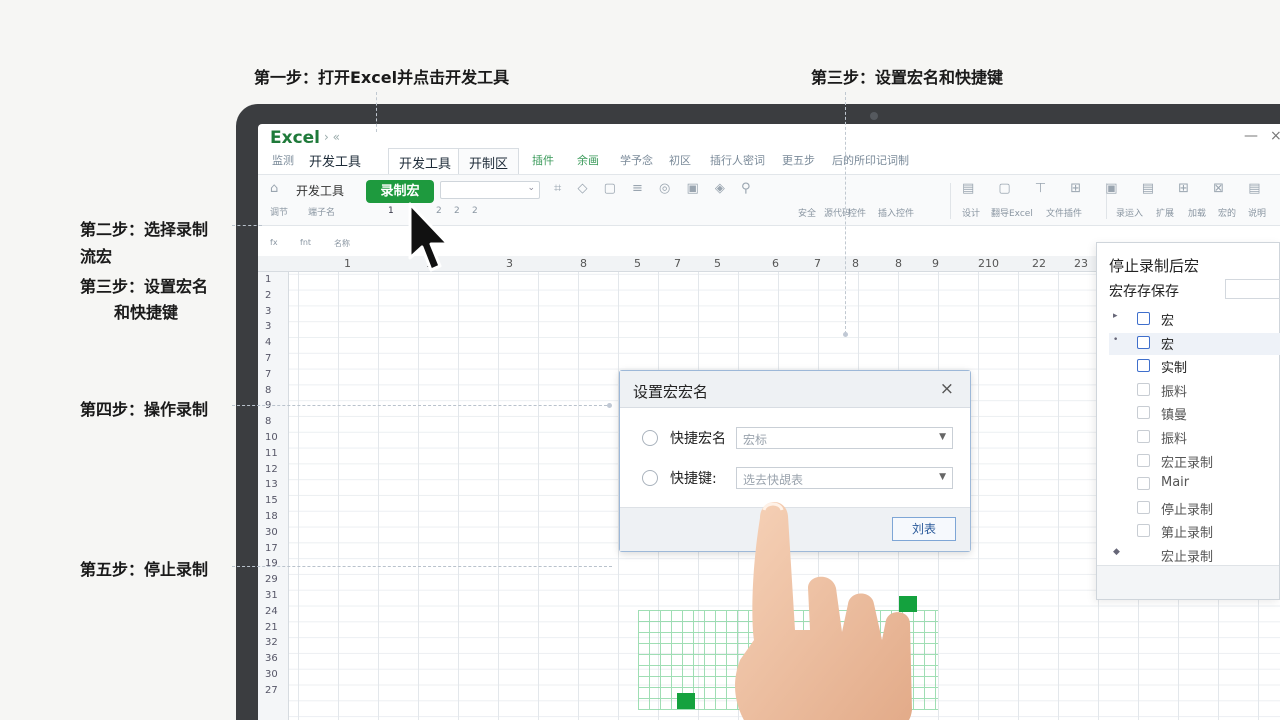 The height and width of the screenshot is (720, 1280). Describe the element at coordinates (271, 453) in the screenshot. I see `row-label: 11` at that location.